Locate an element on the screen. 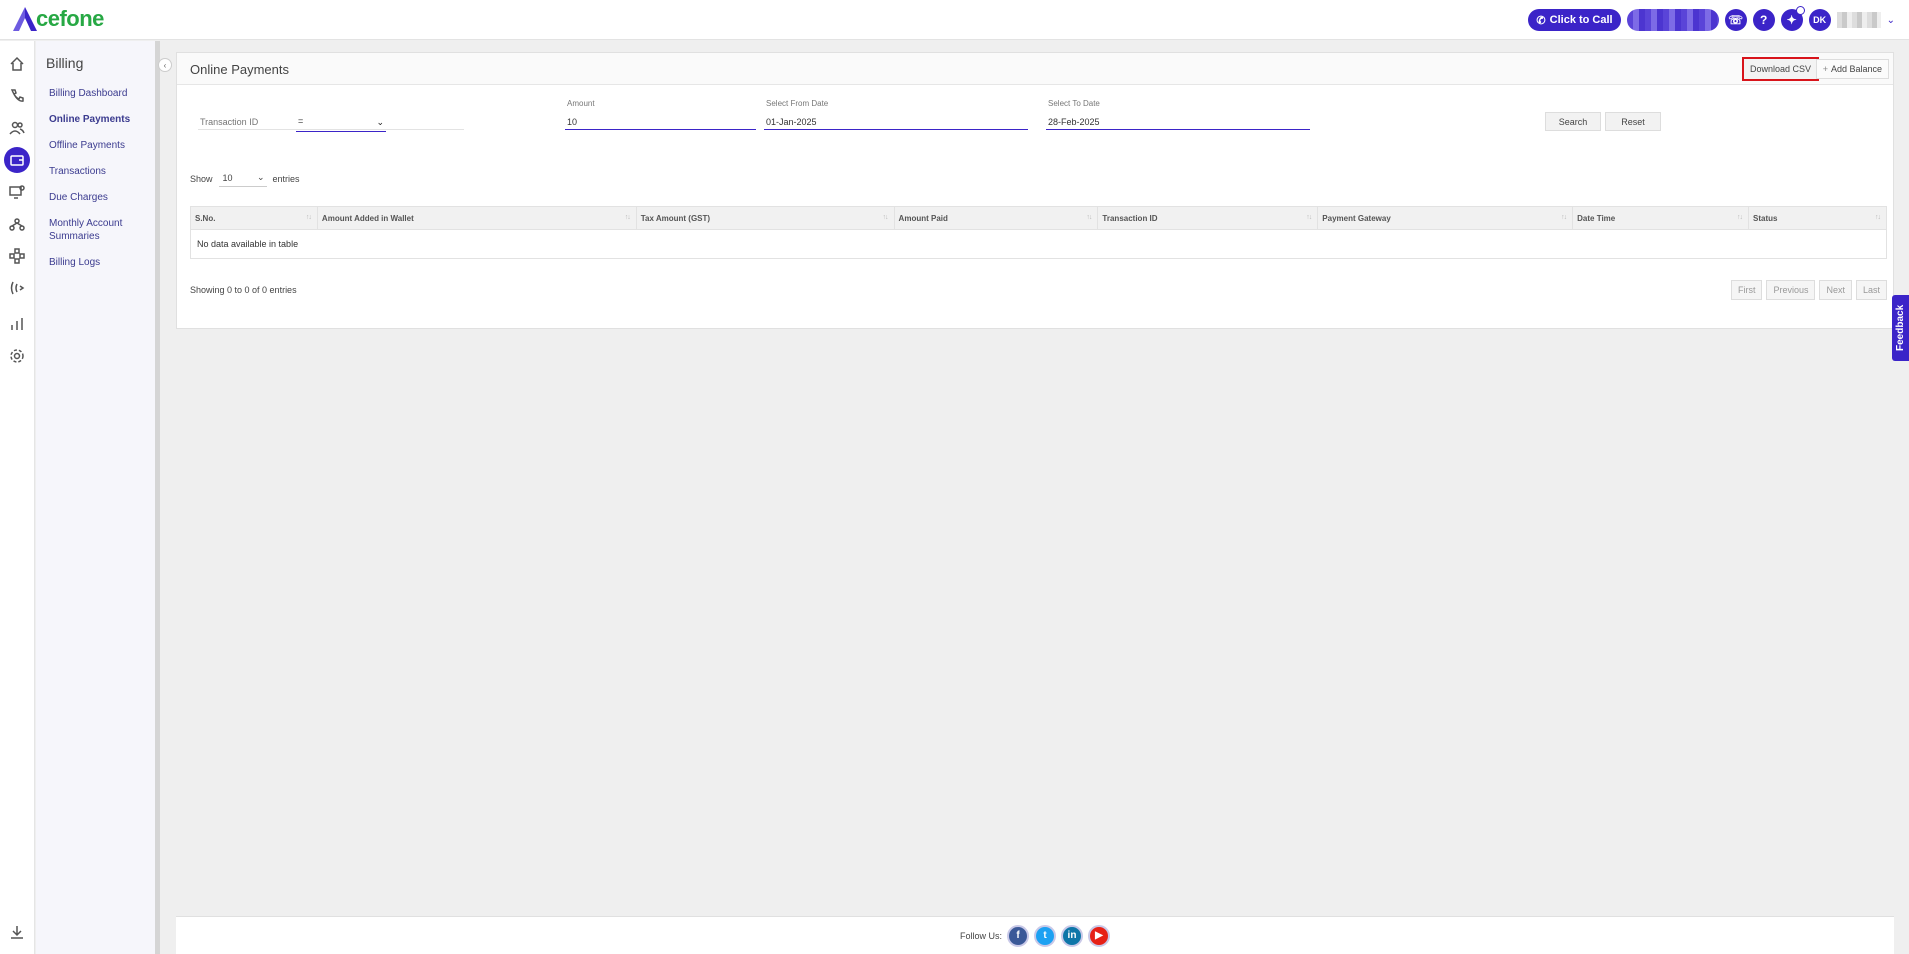 Image resolution: width=1909 pixels, height=954 pixels. previous-page-button: Previous is located at coordinates (1791, 290).